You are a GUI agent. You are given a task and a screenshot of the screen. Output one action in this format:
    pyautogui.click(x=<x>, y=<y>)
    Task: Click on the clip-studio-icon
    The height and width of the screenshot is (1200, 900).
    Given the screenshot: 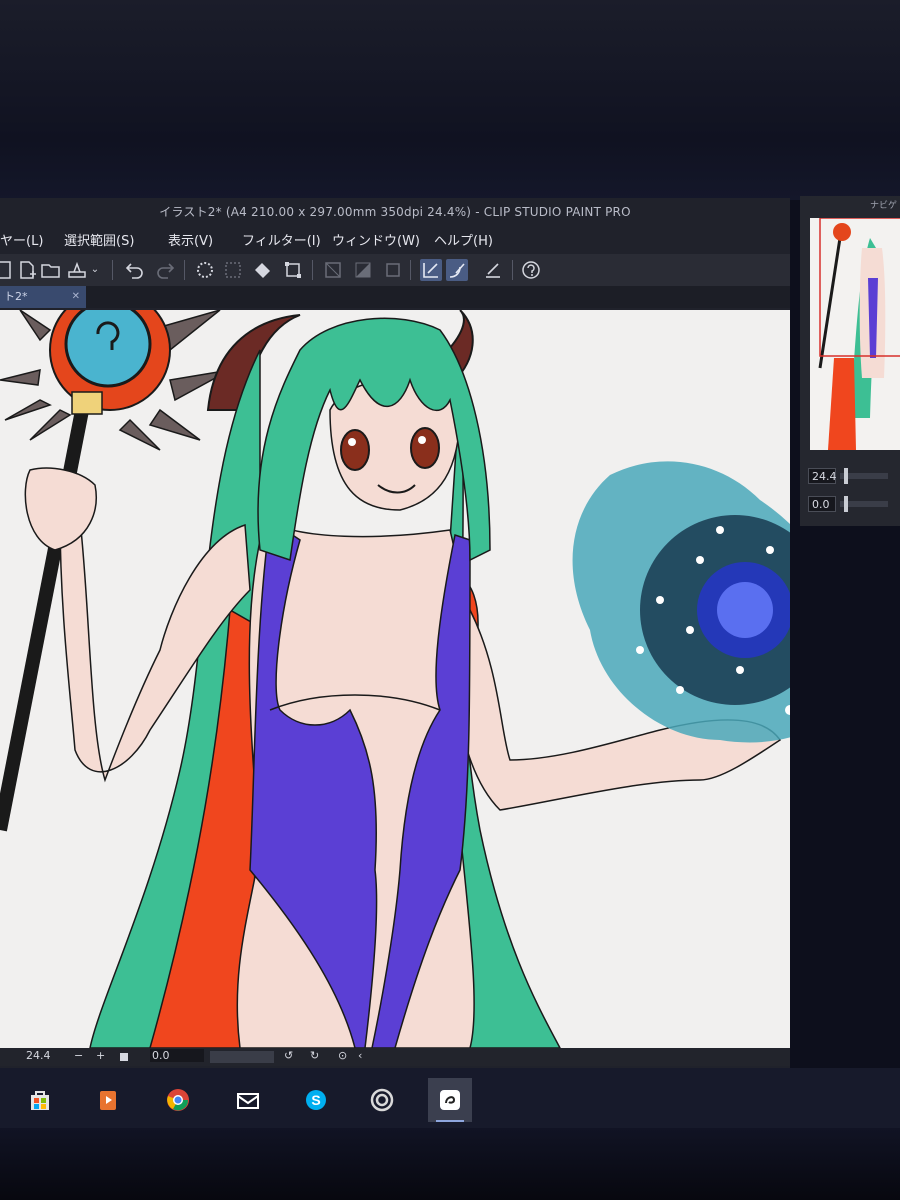 What is the action you would take?
    pyautogui.click(x=382, y=1100)
    